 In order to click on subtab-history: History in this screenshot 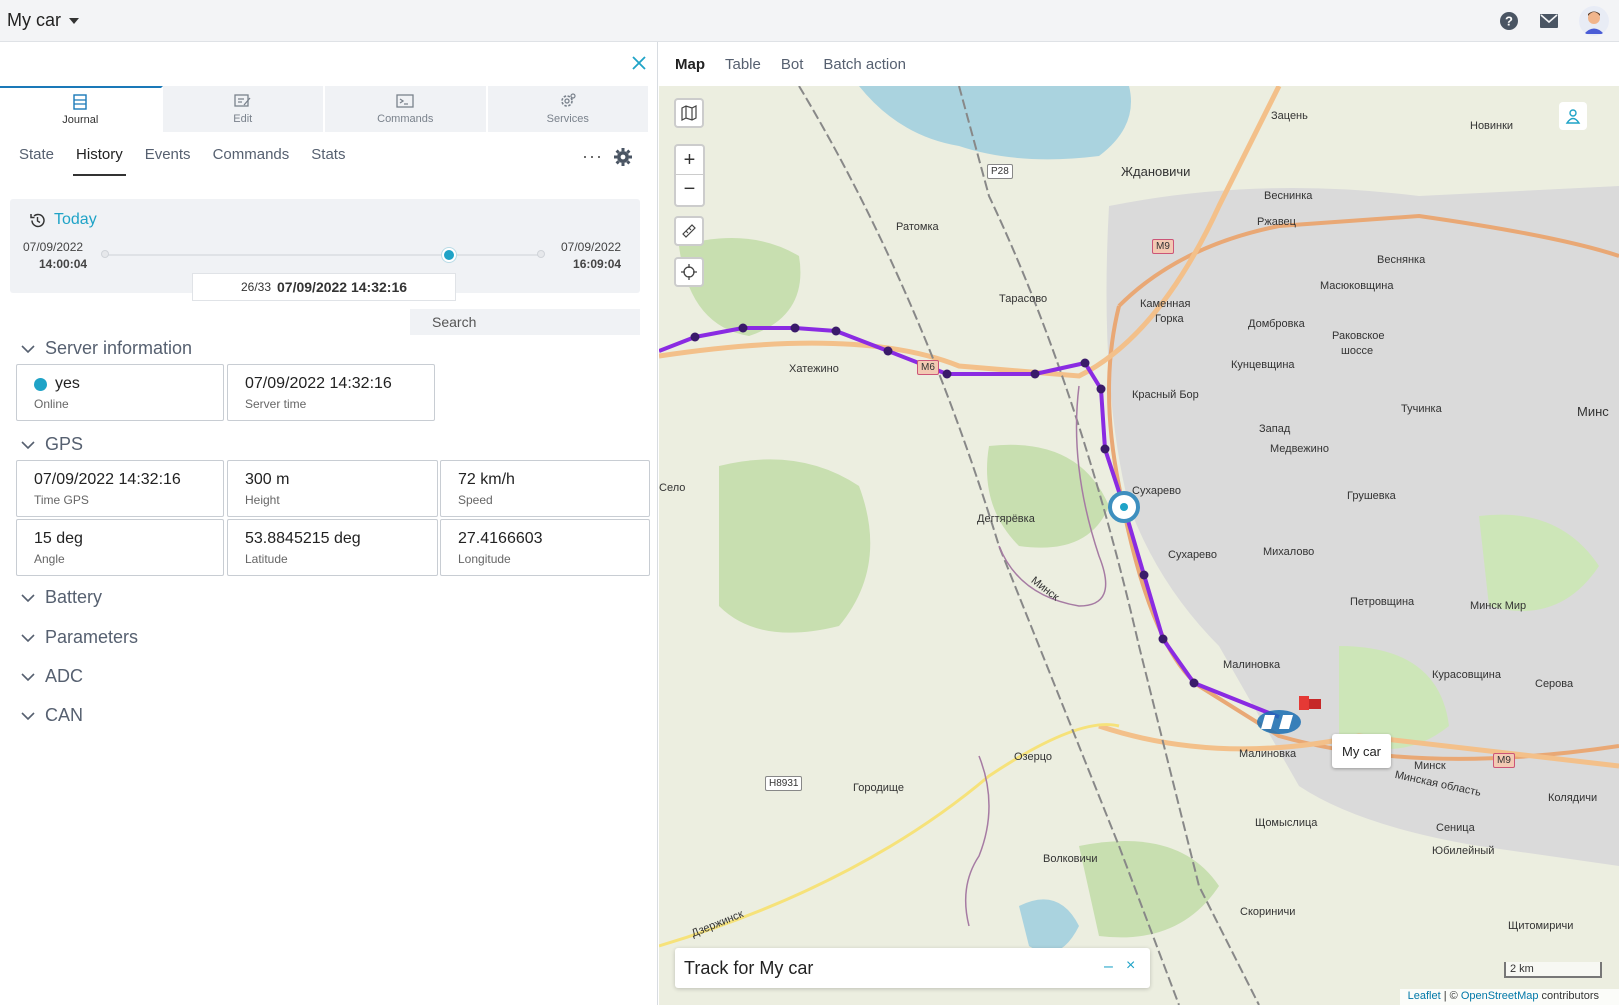, I will do `click(99, 161)`.